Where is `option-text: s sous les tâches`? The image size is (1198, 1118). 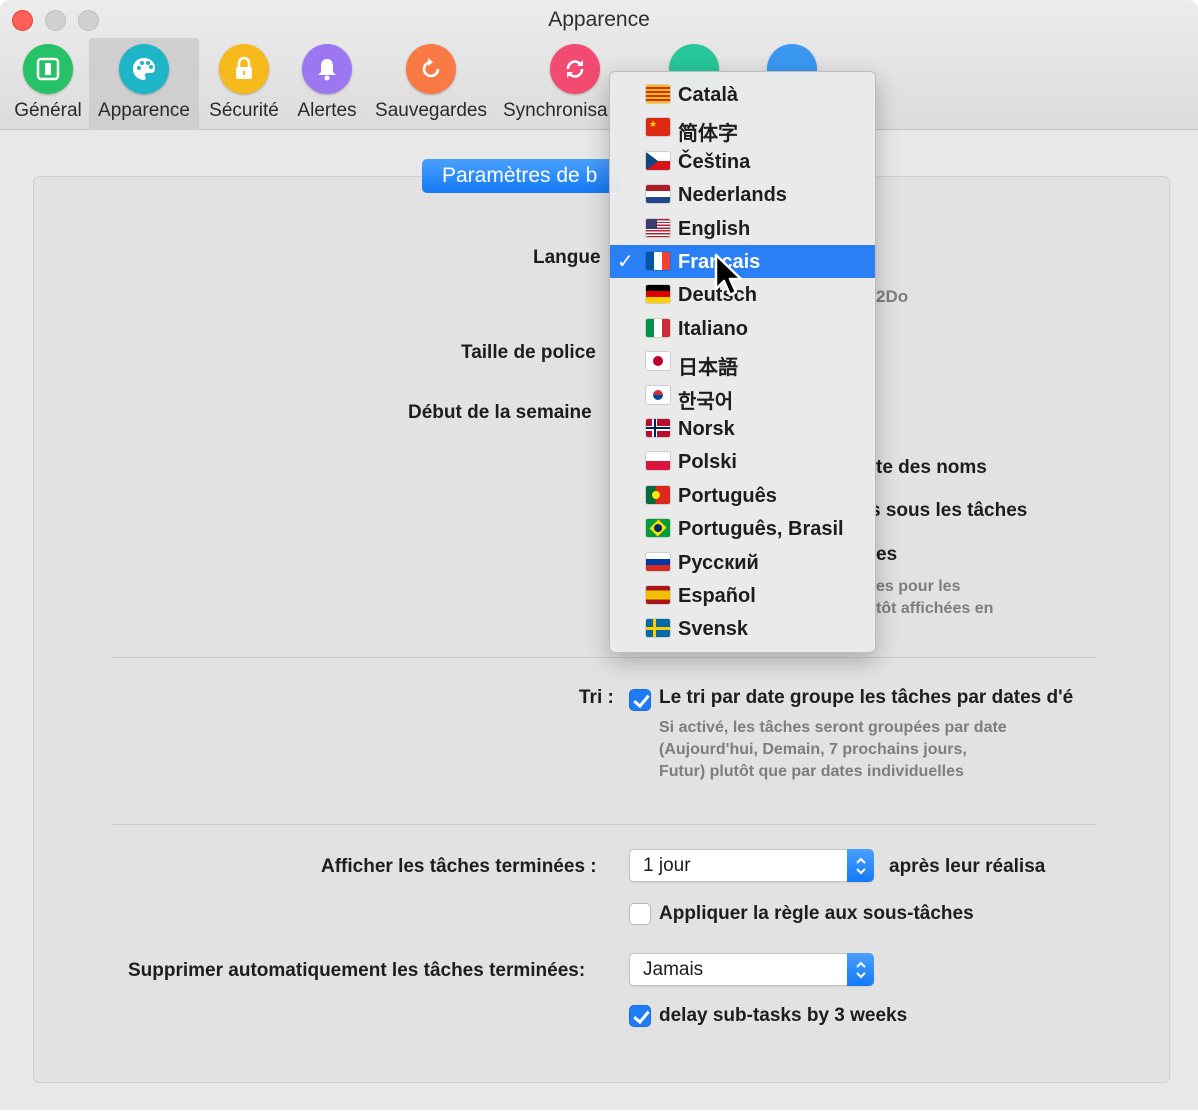
option-text: s sous les tâches is located at coordinates (949, 510).